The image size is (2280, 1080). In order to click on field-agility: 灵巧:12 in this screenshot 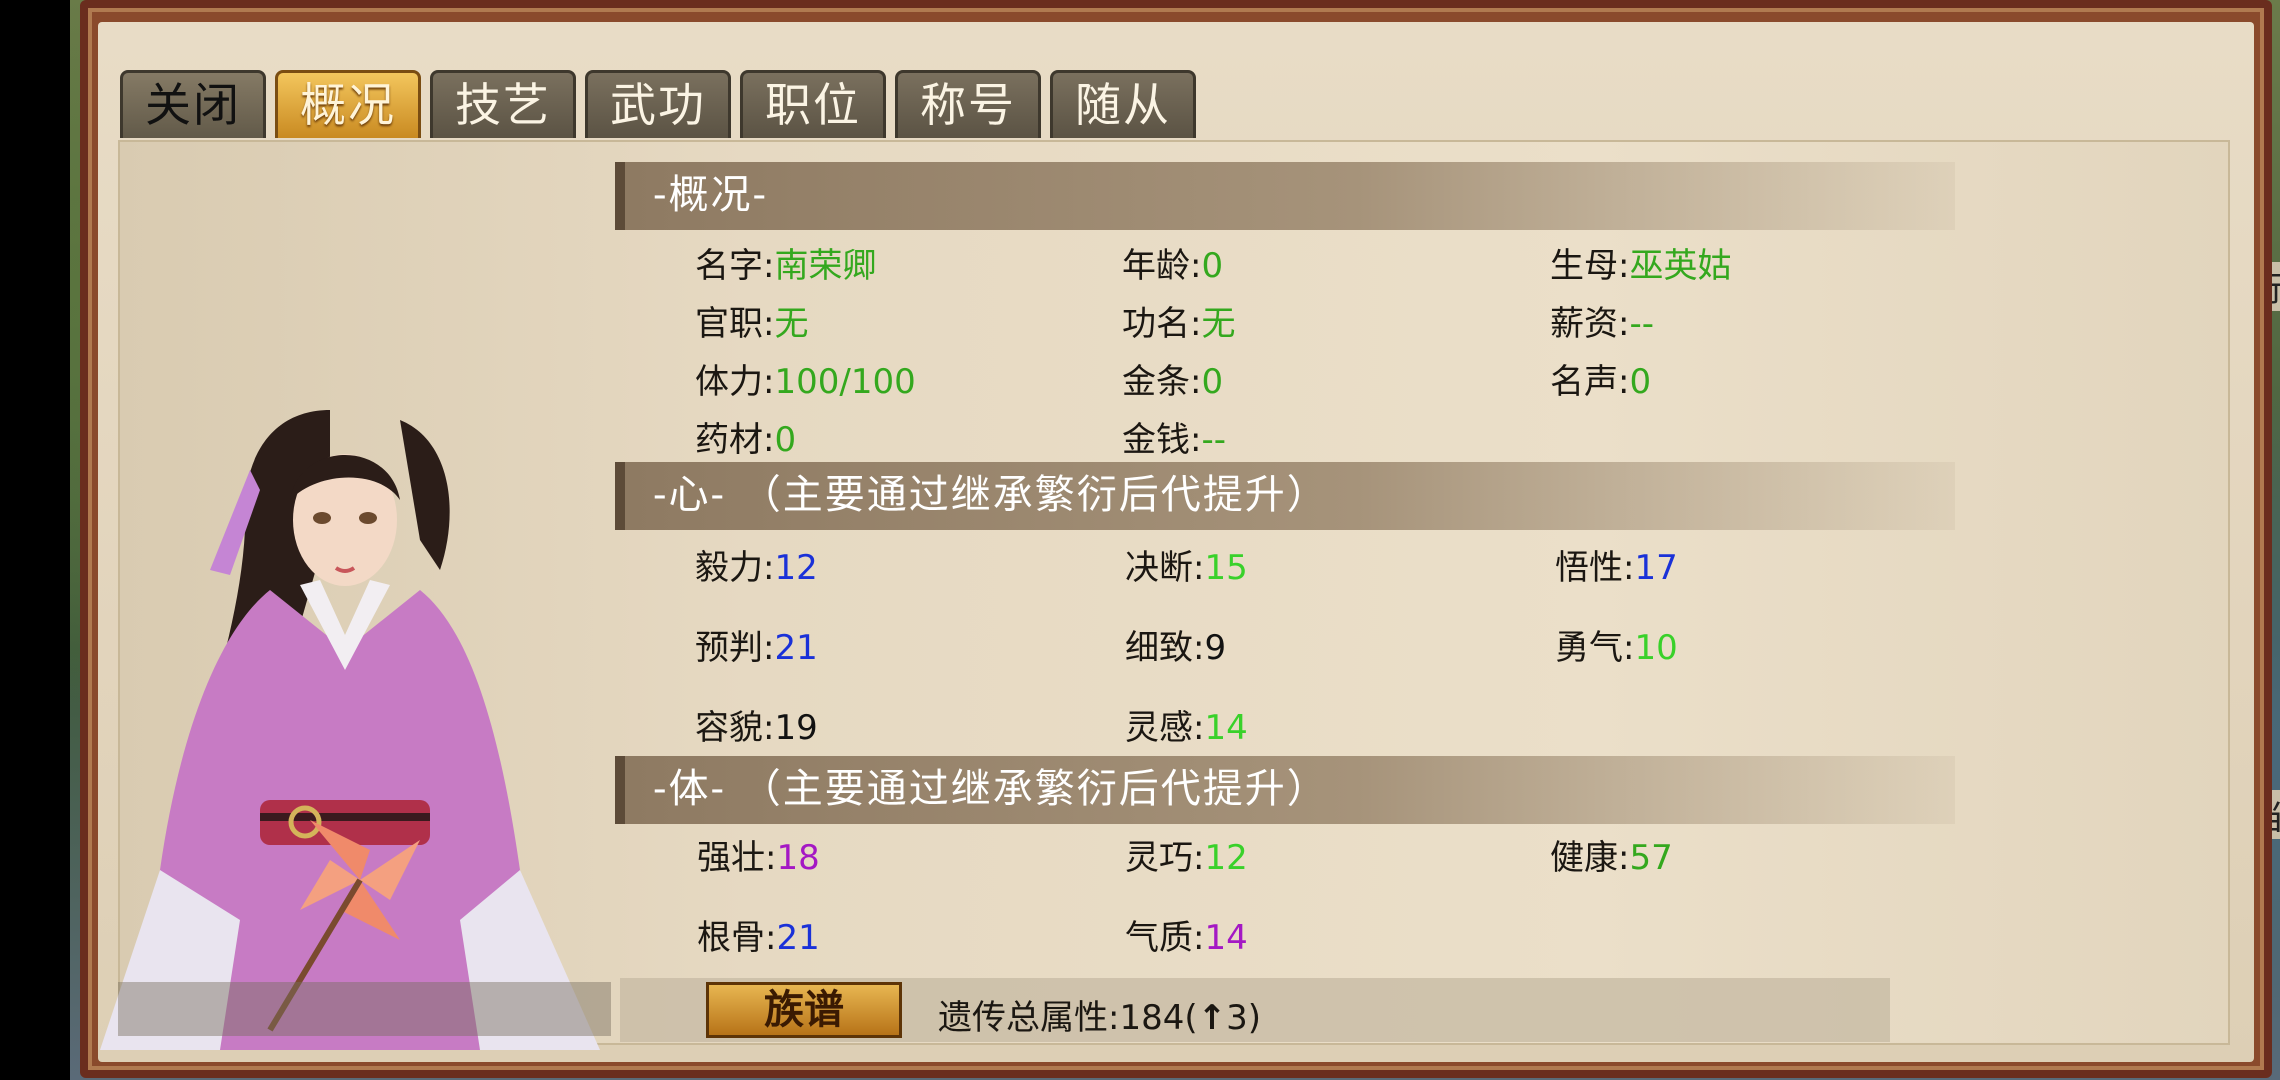, I will do `click(1186, 854)`.